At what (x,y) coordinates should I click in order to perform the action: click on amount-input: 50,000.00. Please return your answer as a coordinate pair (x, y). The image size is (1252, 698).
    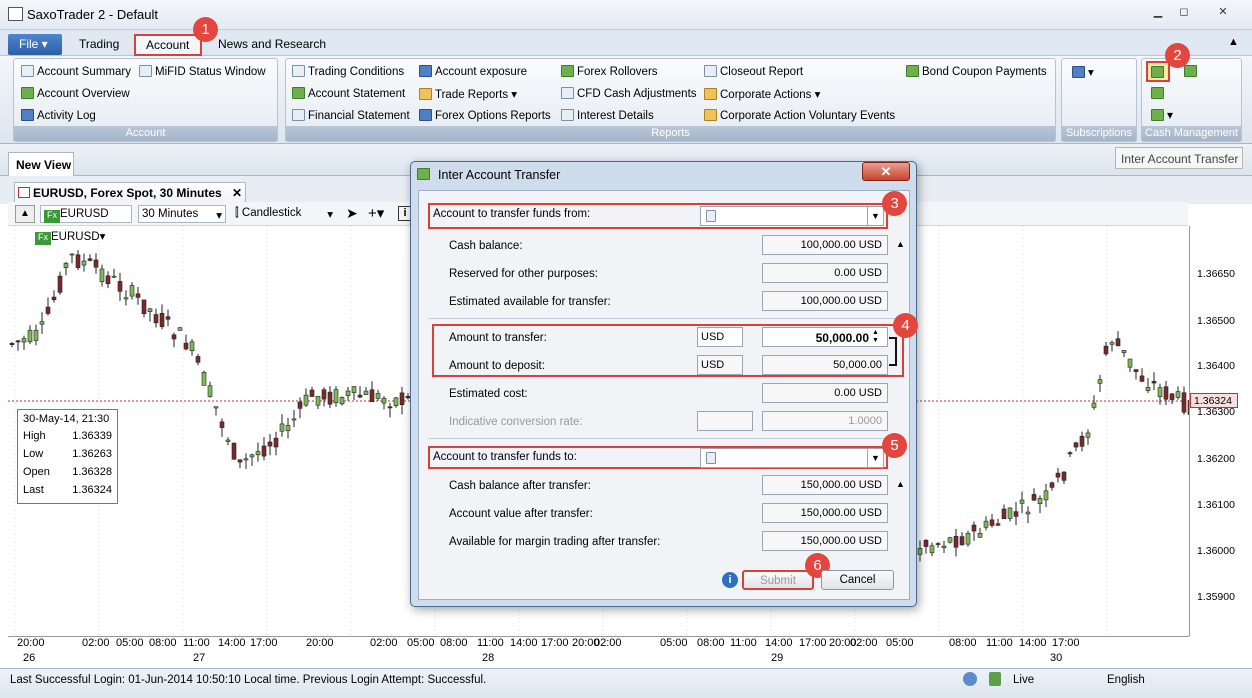
    Looking at the image, I should click on (825, 337).